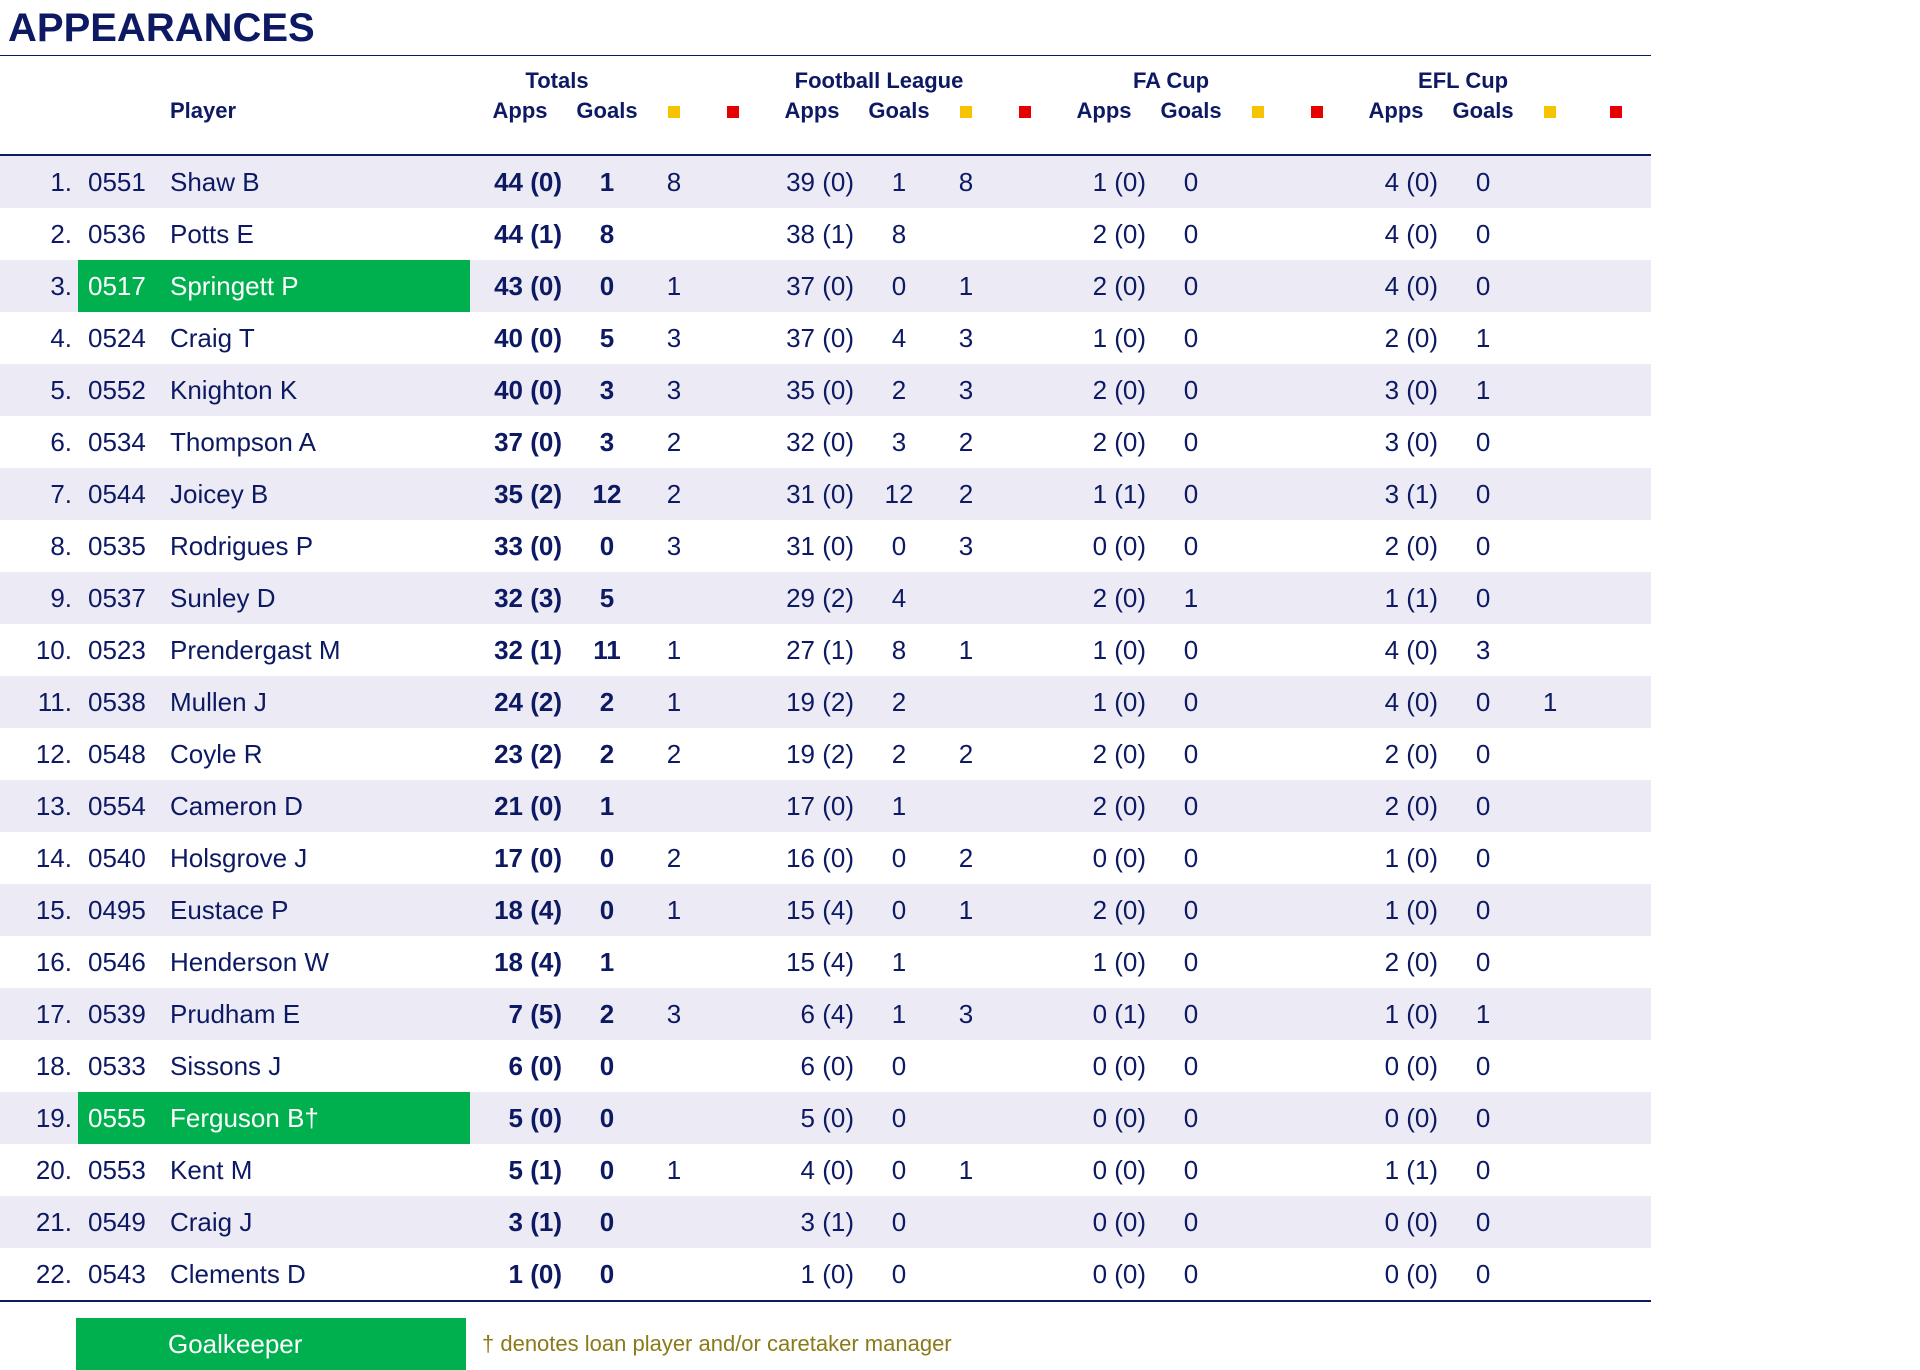 The image size is (1920, 1370). Describe the element at coordinates (320, 338) in the screenshot. I see `player-name: Craig T` at that location.